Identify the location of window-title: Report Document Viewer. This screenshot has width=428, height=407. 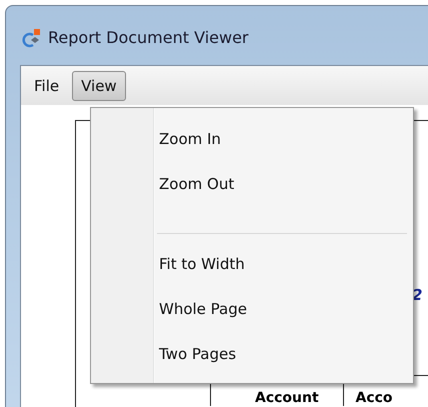
(148, 37).